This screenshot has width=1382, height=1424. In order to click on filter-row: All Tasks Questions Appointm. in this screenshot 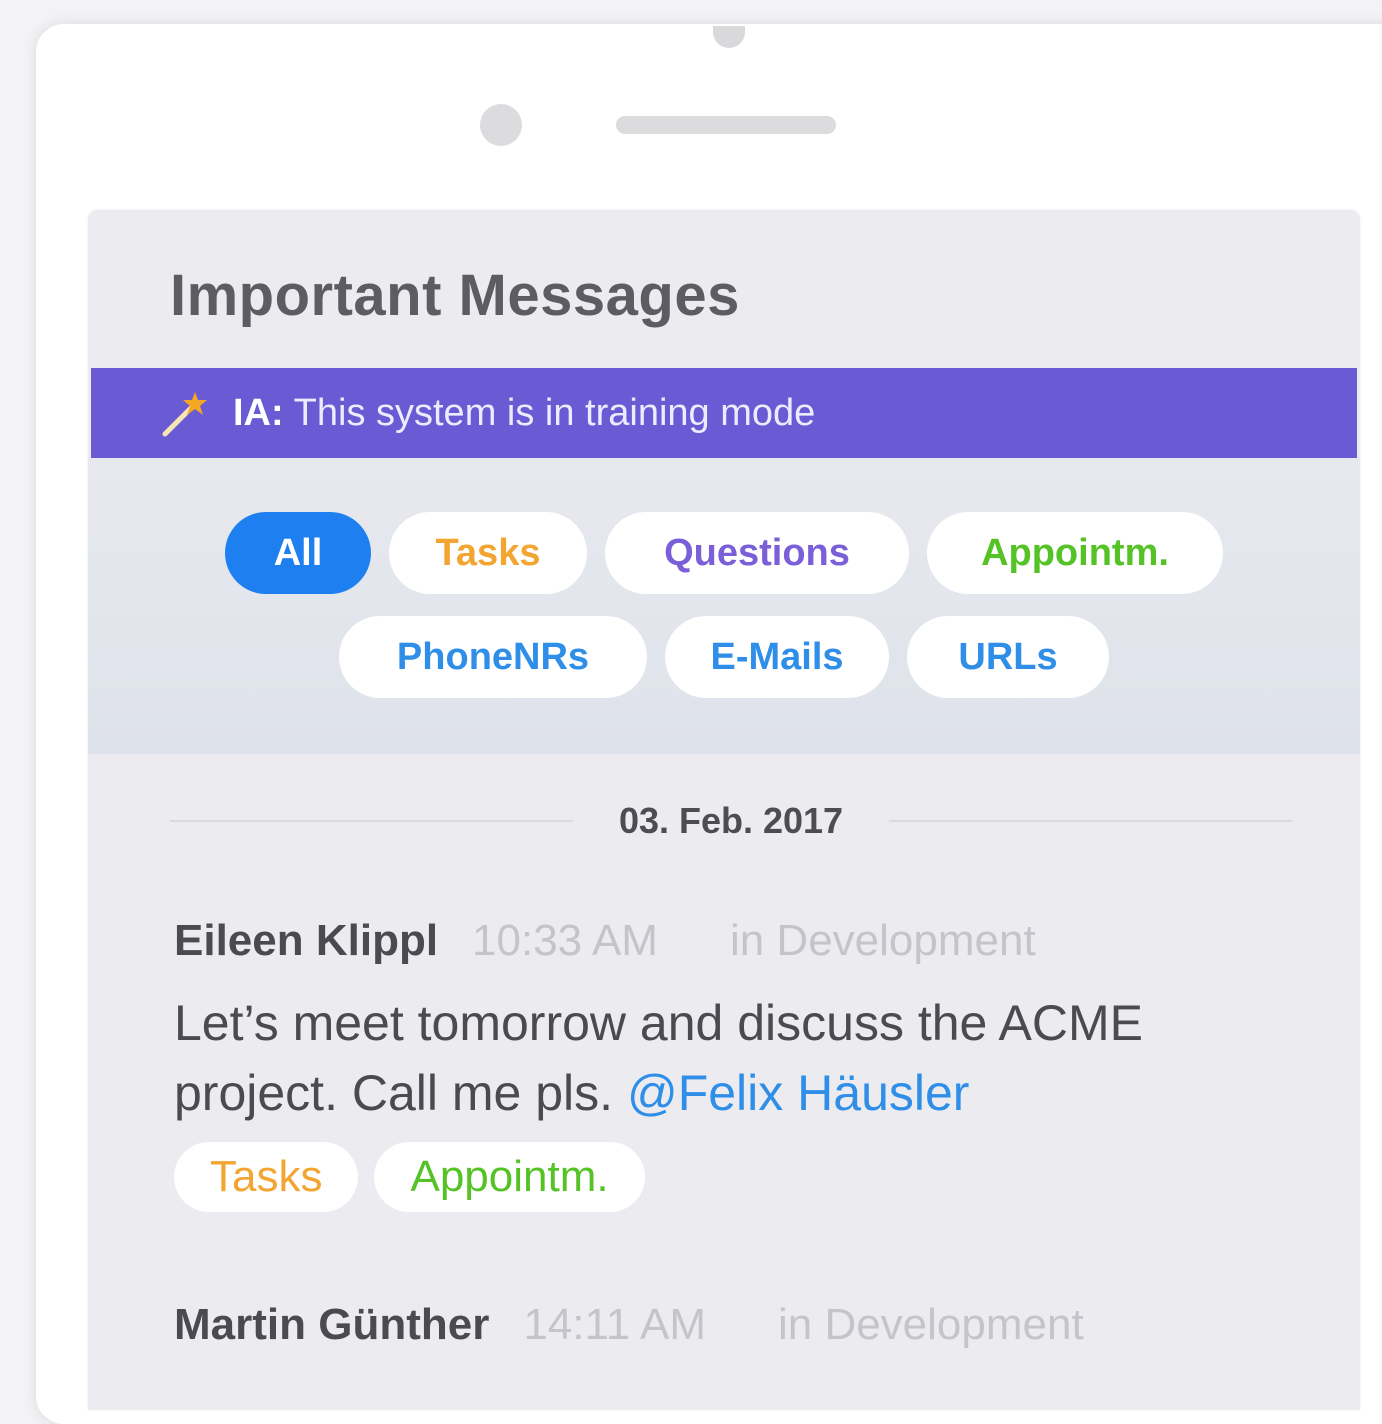, I will do `click(724, 553)`.